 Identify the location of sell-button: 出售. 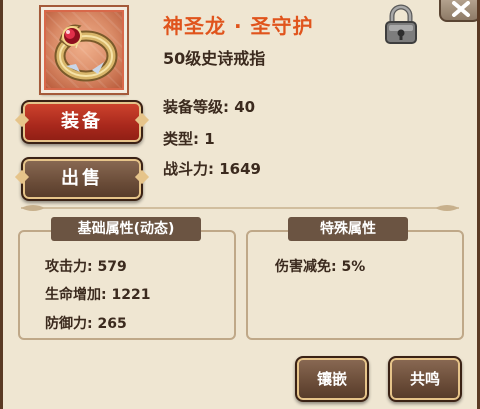
(82, 179).